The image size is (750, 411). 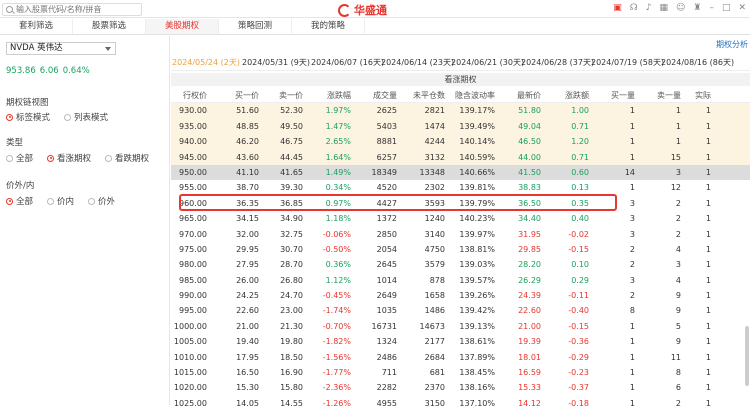 What do you see at coordinates (384, 326) in the screenshot?
I see `table-cell: 16731` at bounding box center [384, 326].